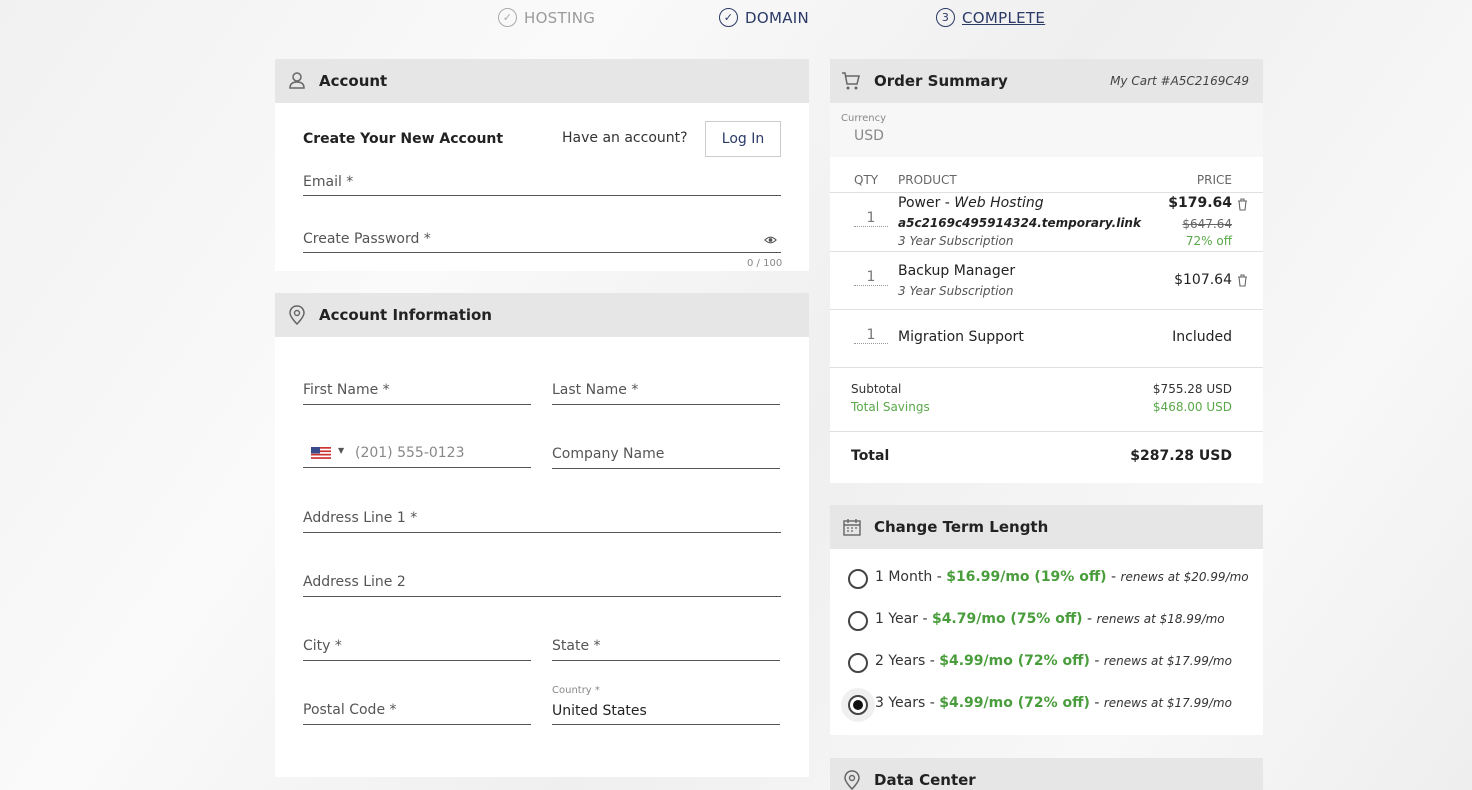 This screenshot has width=1472, height=790. I want to click on calendar-icon, so click(852, 527).